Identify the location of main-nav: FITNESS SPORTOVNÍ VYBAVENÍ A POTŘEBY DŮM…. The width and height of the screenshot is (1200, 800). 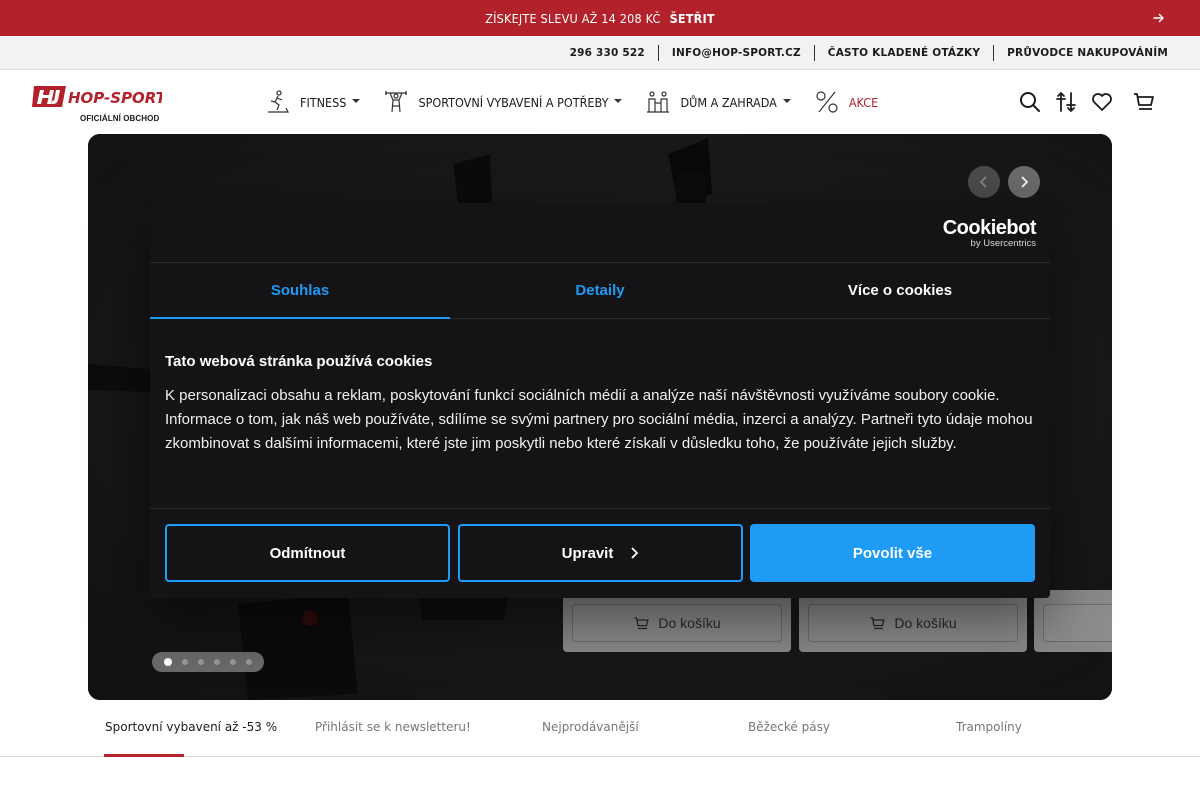
(582, 102).